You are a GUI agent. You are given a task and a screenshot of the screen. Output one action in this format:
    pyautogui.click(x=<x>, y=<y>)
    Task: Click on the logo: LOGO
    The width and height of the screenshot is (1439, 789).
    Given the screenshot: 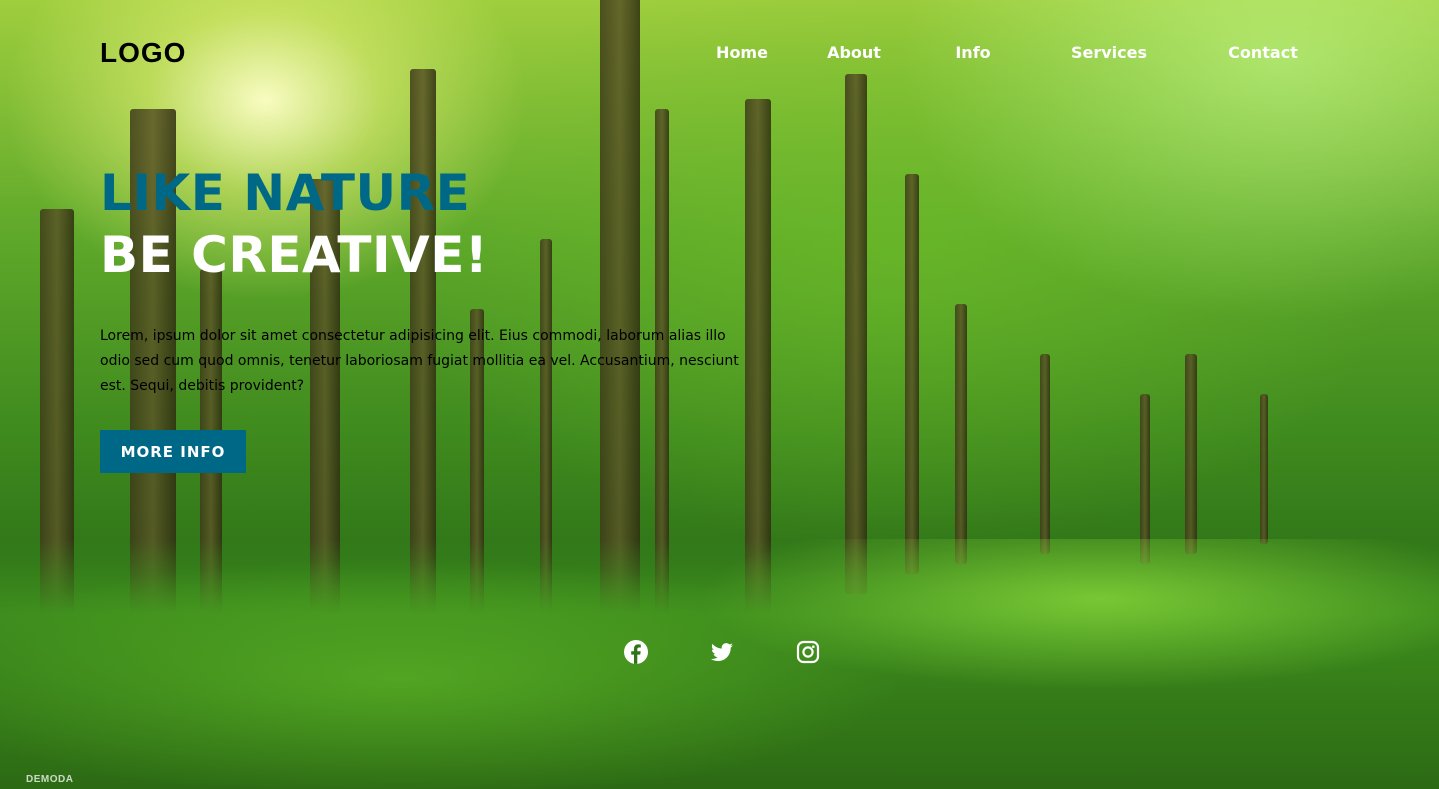 What is the action you would take?
    pyautogui.click(x=143, y=53)
    